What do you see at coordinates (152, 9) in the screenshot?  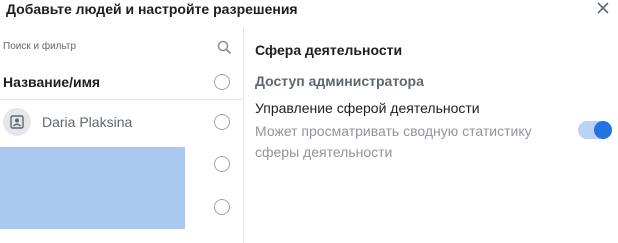 I see `dialog-title: Добавьте людей и настройте разрешения` at bounding box center [152, 9].